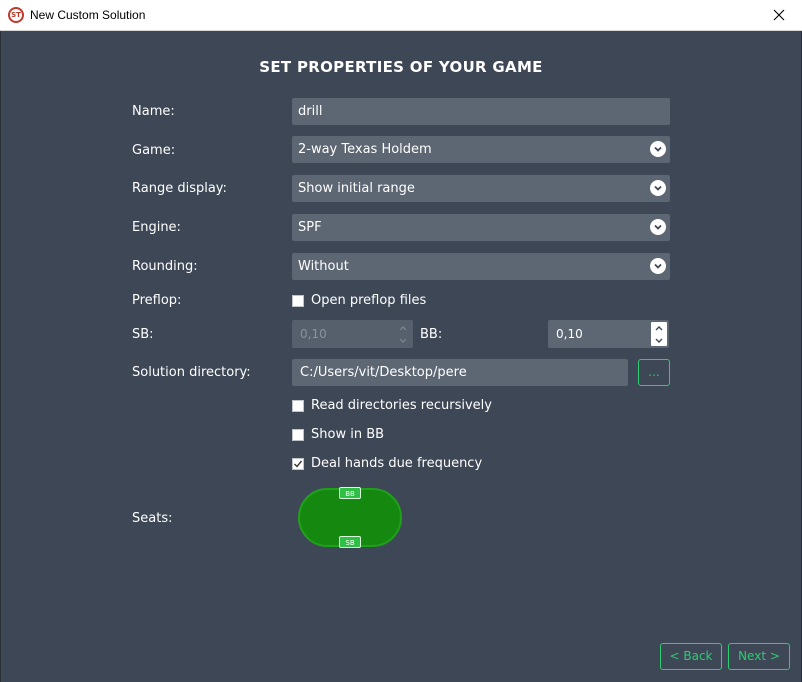 The height and width of the screenshot is (682, 802). Describe the element at coordinates (156, 227) in the screenshot. I see `engine-label: Engine:` at that location.